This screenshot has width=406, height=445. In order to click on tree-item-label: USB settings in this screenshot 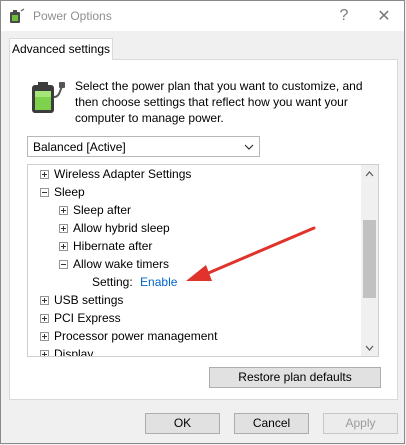, I will do `click(89, 300)`.